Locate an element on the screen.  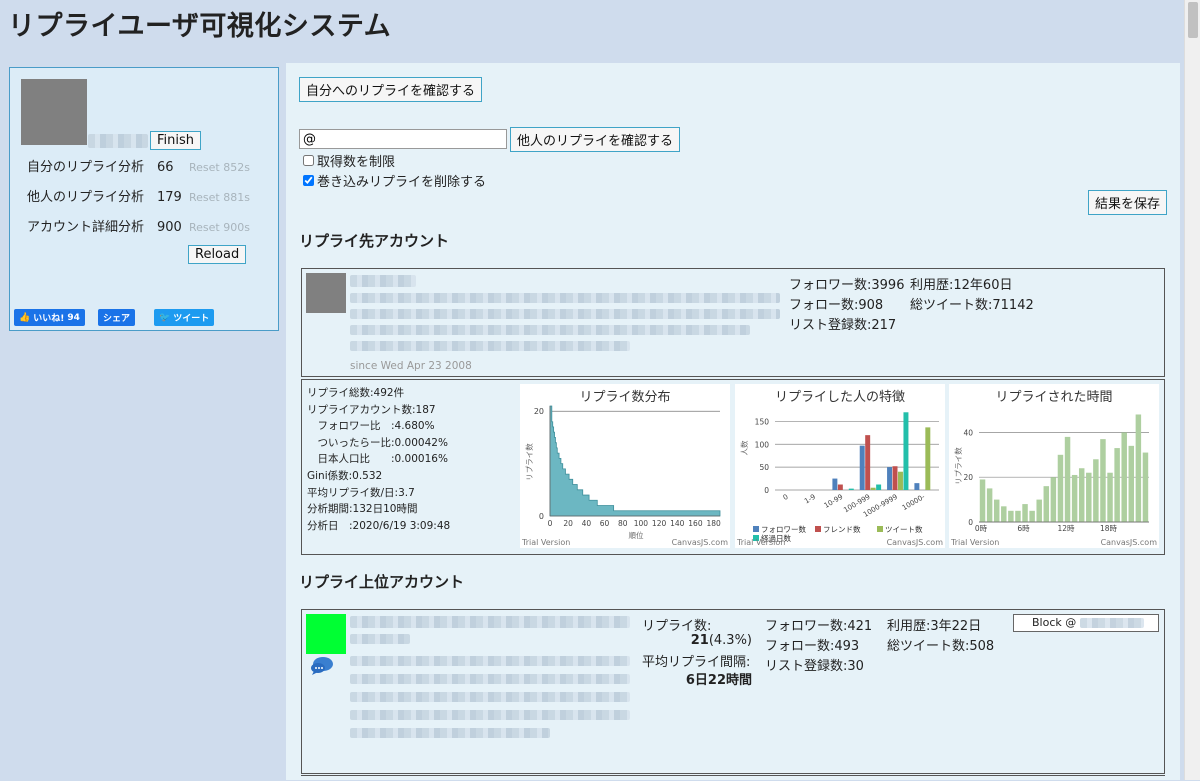
avg-interval-value: 6日22時間 is located at coordinates (718, 680).